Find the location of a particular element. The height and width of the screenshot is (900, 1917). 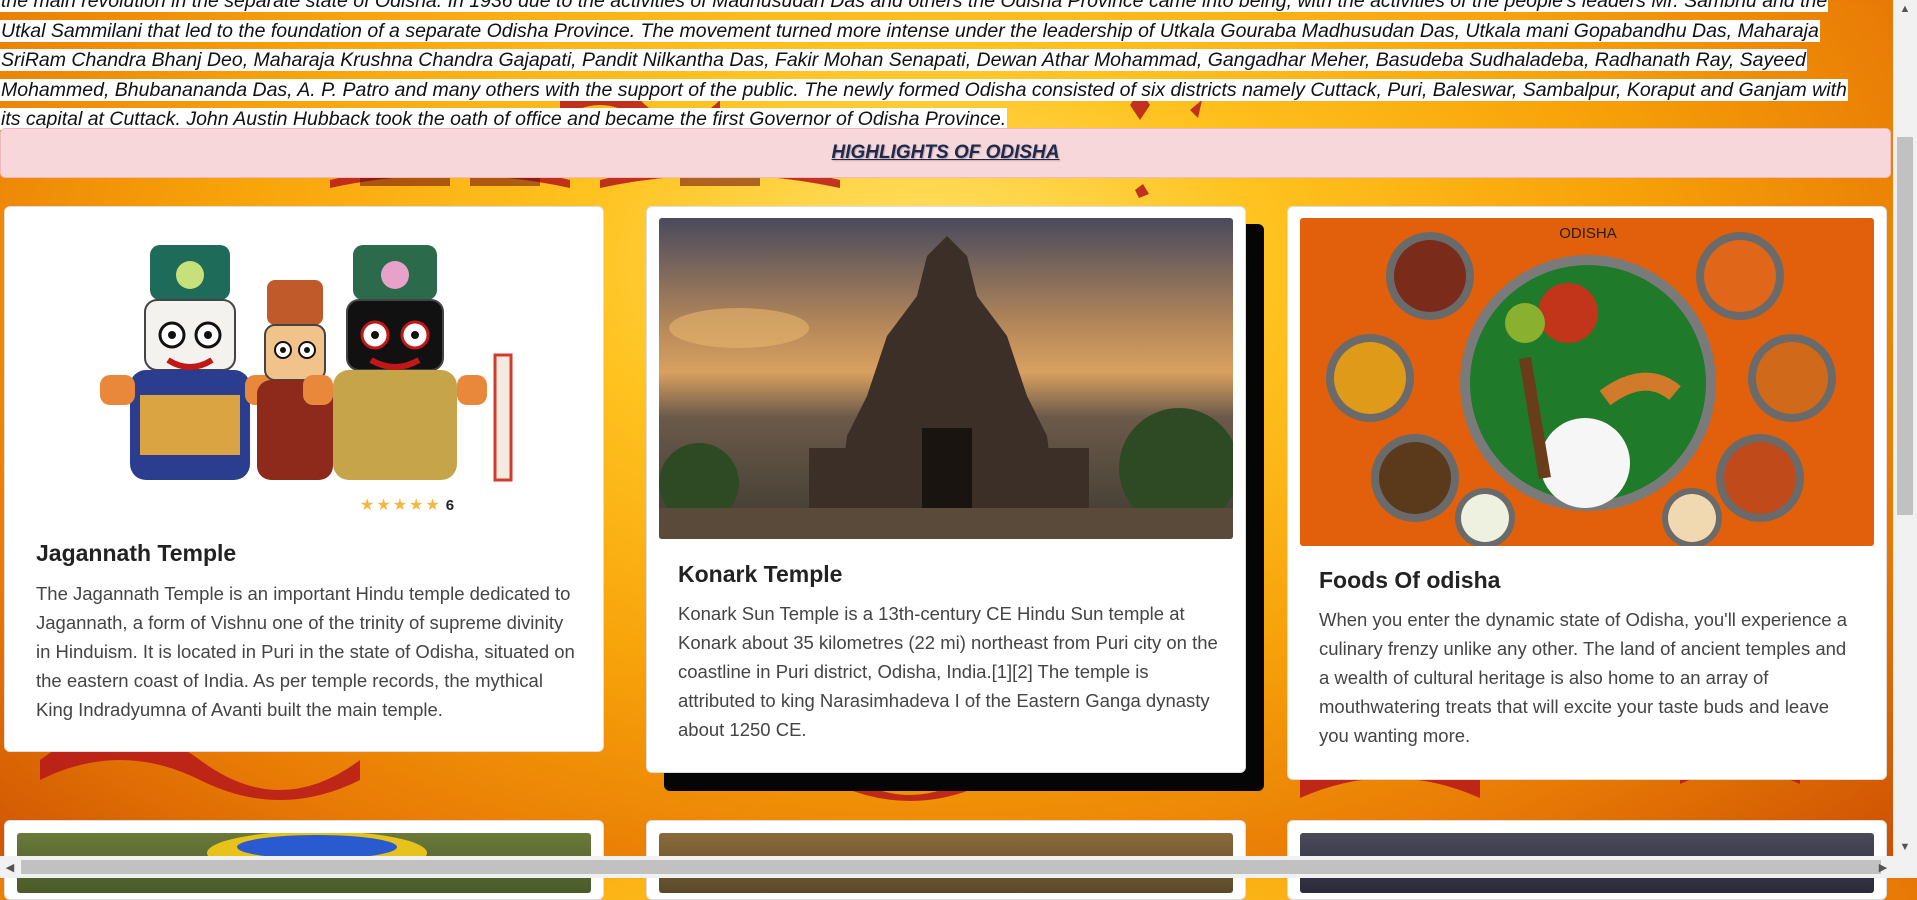

card-title: Jagannath Temple is located at coordinates (136, 553).